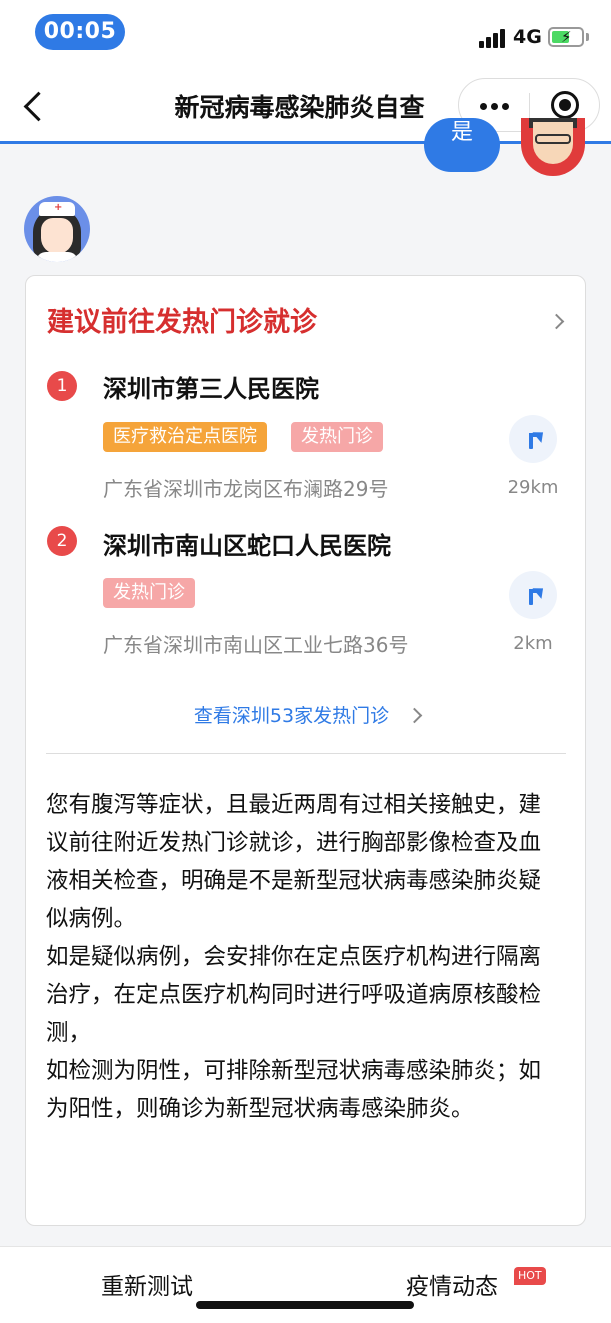  What do you see at coordinates (62, 541) in the screenshot?
I see `hospital-index: 2` at bounding box center [62, 541].